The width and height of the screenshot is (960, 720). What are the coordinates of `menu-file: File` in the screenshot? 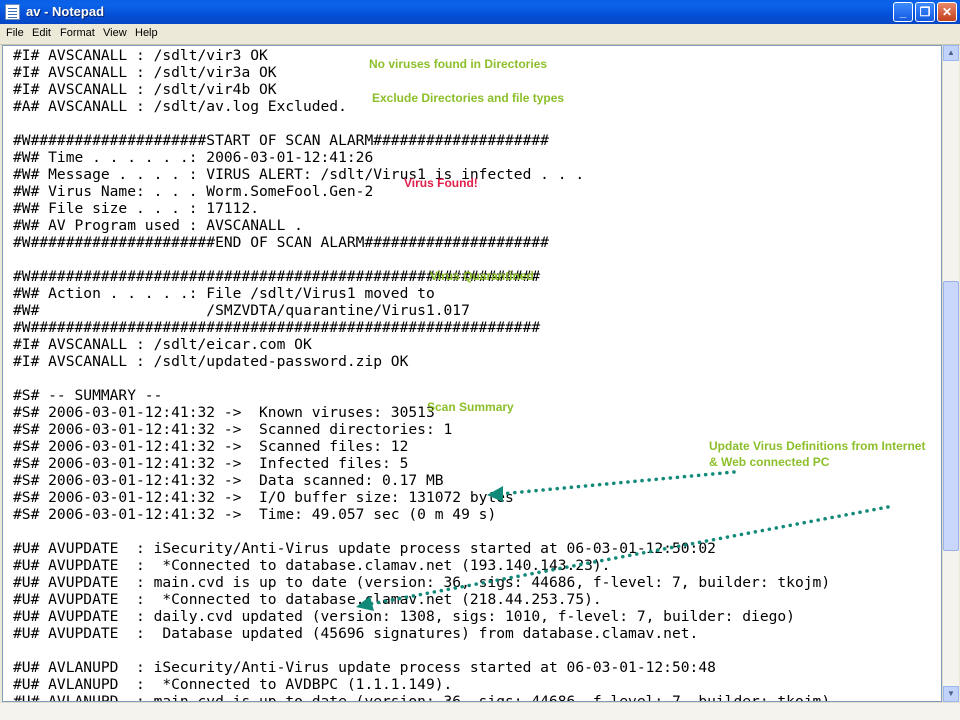 It's located at (15, 33).